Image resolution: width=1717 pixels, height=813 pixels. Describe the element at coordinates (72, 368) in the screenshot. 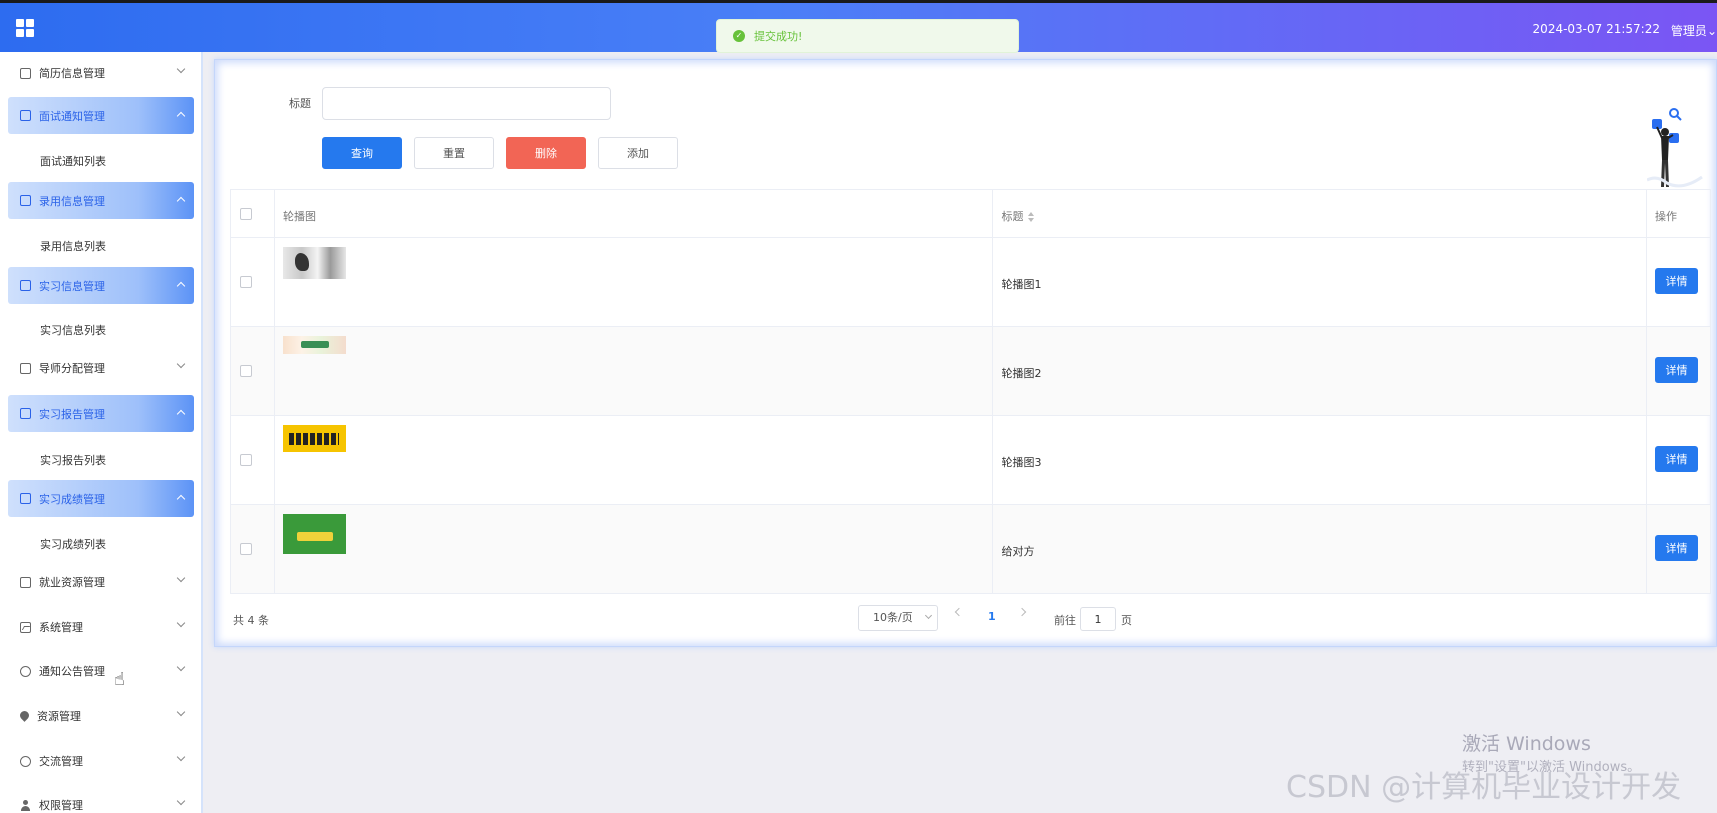

I see `sidebar-item-label: 导师分配管理` at that location.